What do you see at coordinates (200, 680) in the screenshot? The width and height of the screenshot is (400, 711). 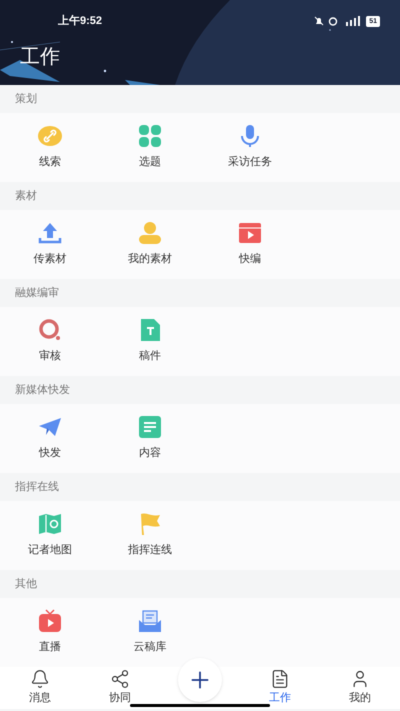 I see `add-button` at bounding box center [200, 680].